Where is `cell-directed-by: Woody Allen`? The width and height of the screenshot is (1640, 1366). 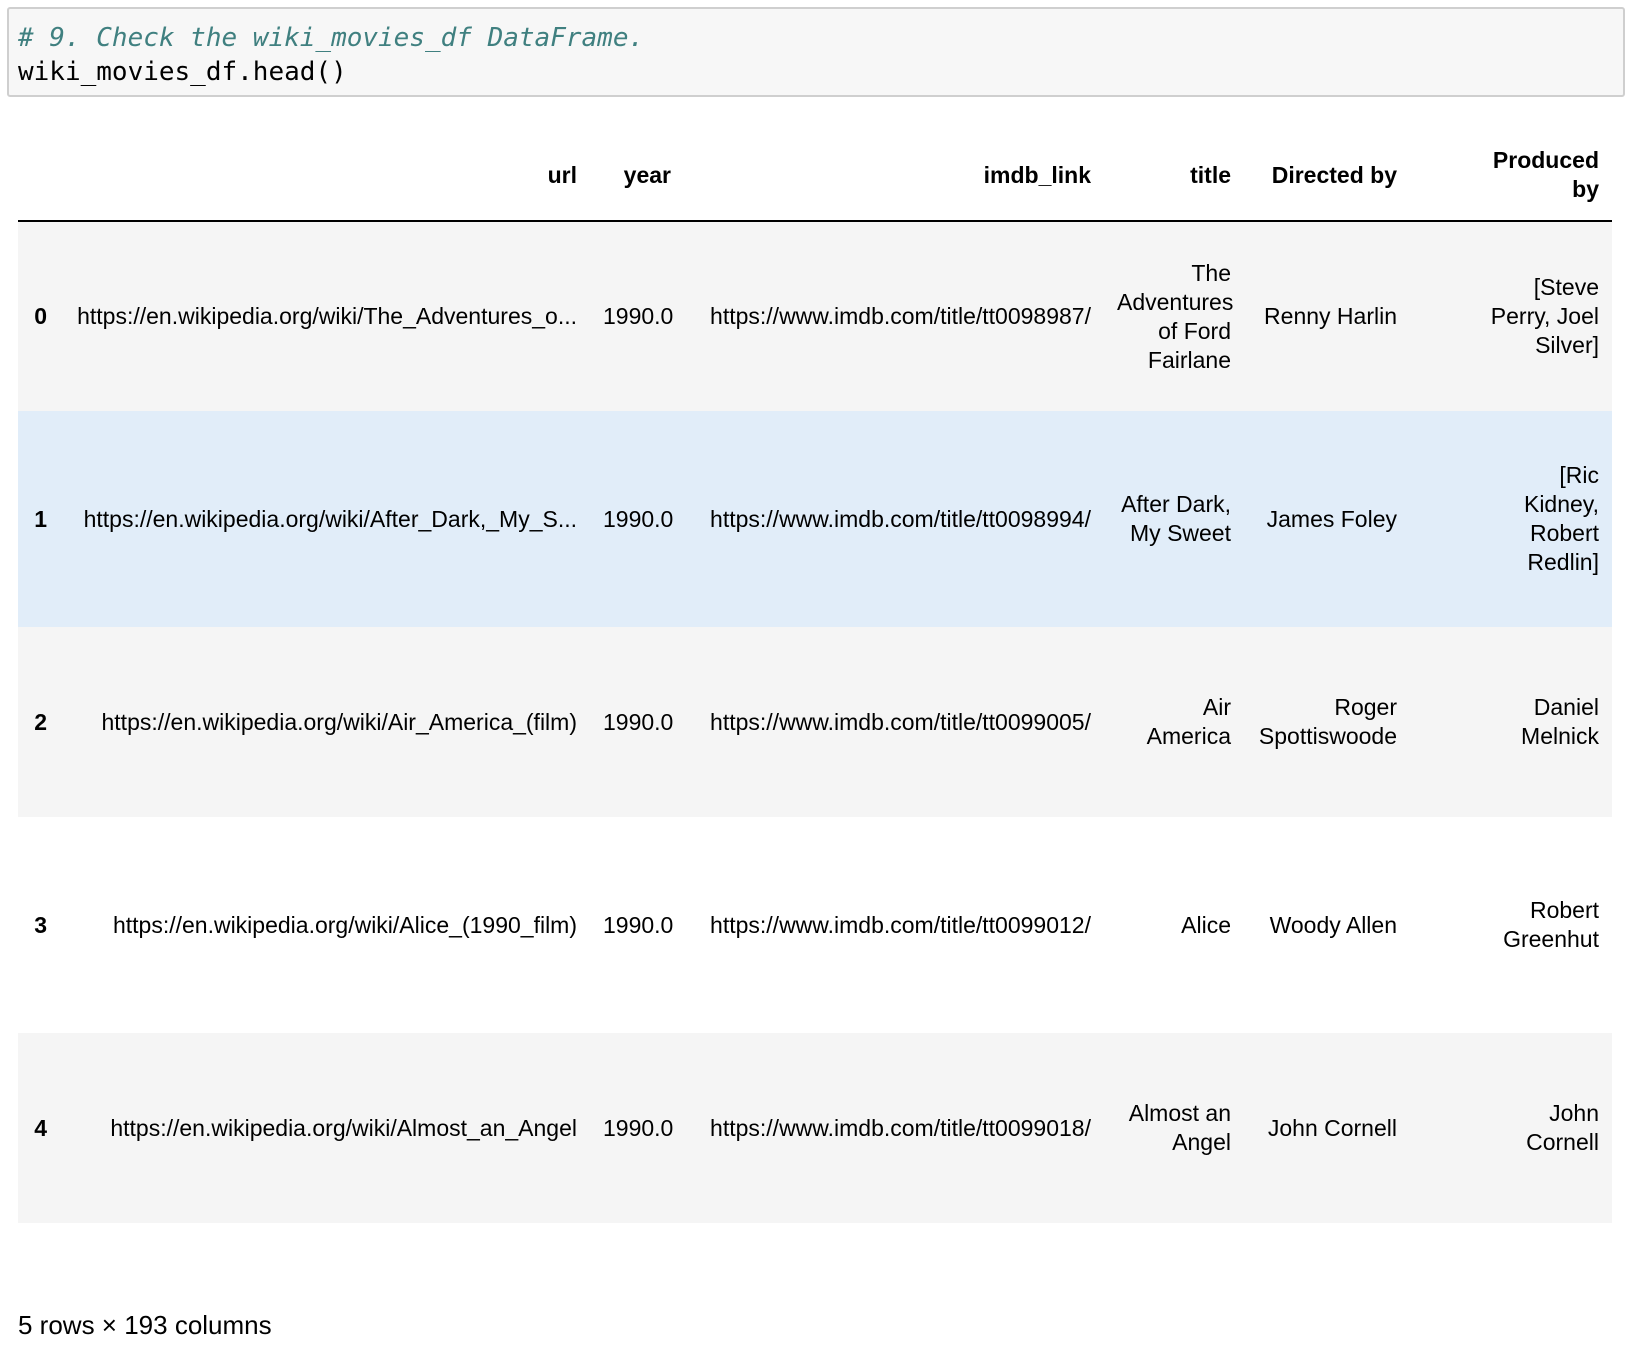 cell-directed-by: Woody Allen is located at coordinates (1333, 924).